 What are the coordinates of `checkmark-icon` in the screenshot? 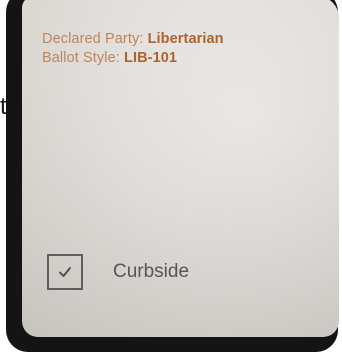 It's located at (65, 272).